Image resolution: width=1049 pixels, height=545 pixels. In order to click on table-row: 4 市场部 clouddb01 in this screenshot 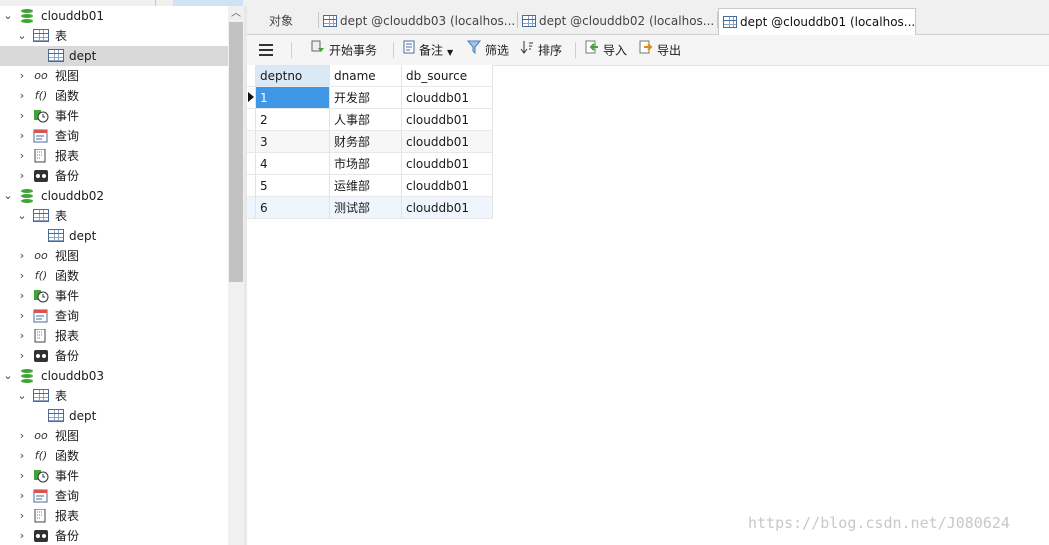, I will do `click(370, 163)`.